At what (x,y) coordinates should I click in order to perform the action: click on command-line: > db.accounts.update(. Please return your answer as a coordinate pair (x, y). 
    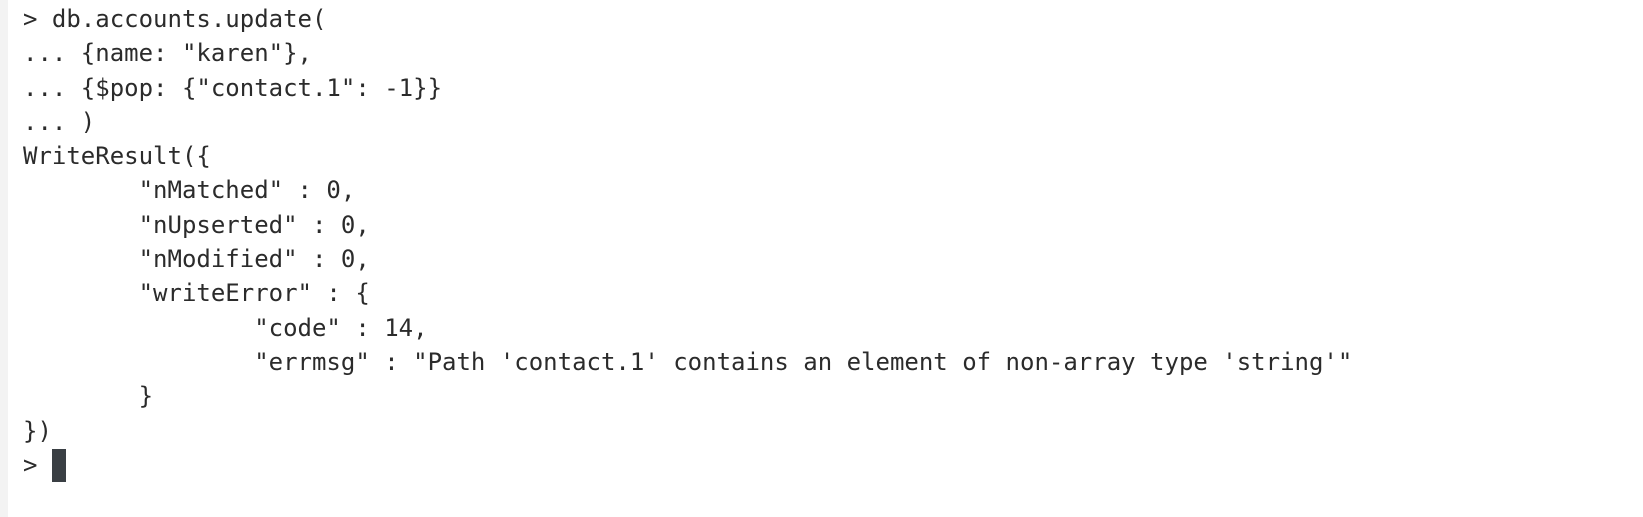
    Looking at the image, I should click on (175, 19).